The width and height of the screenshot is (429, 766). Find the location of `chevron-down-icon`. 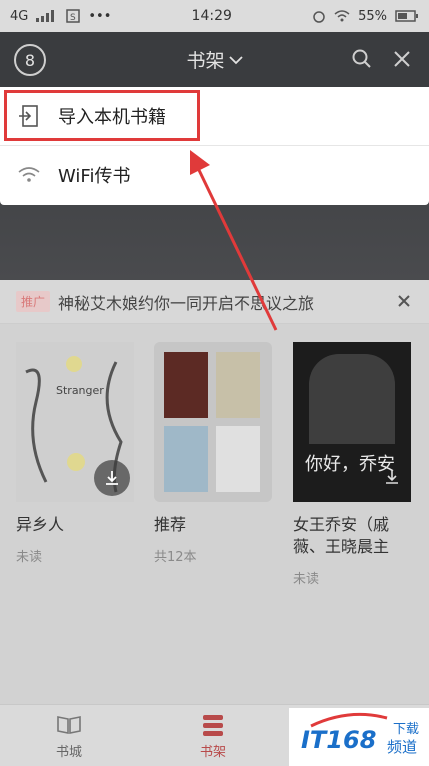

chevron-down-icon is located at coordinates (235, 59).